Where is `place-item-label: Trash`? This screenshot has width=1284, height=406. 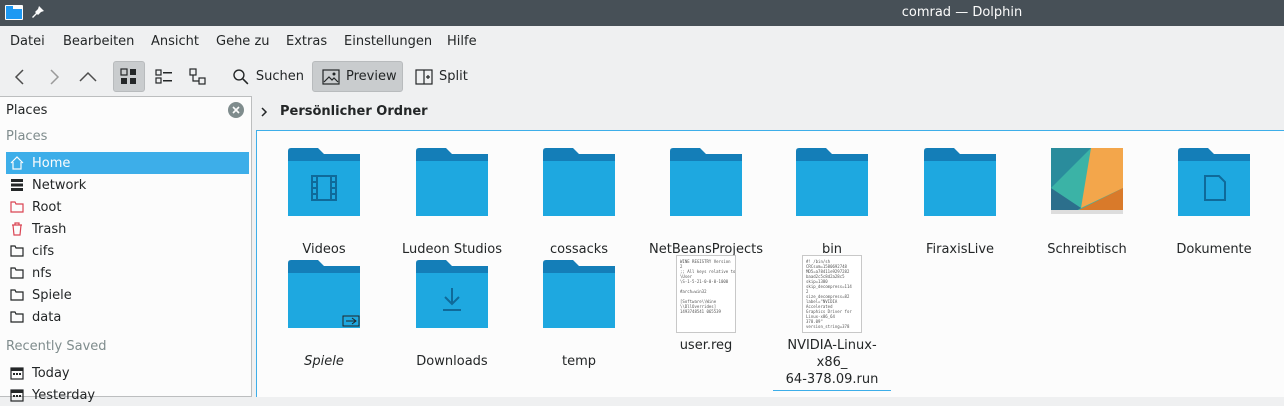 place-item-label: Trash is located at coordinates (49, 229).